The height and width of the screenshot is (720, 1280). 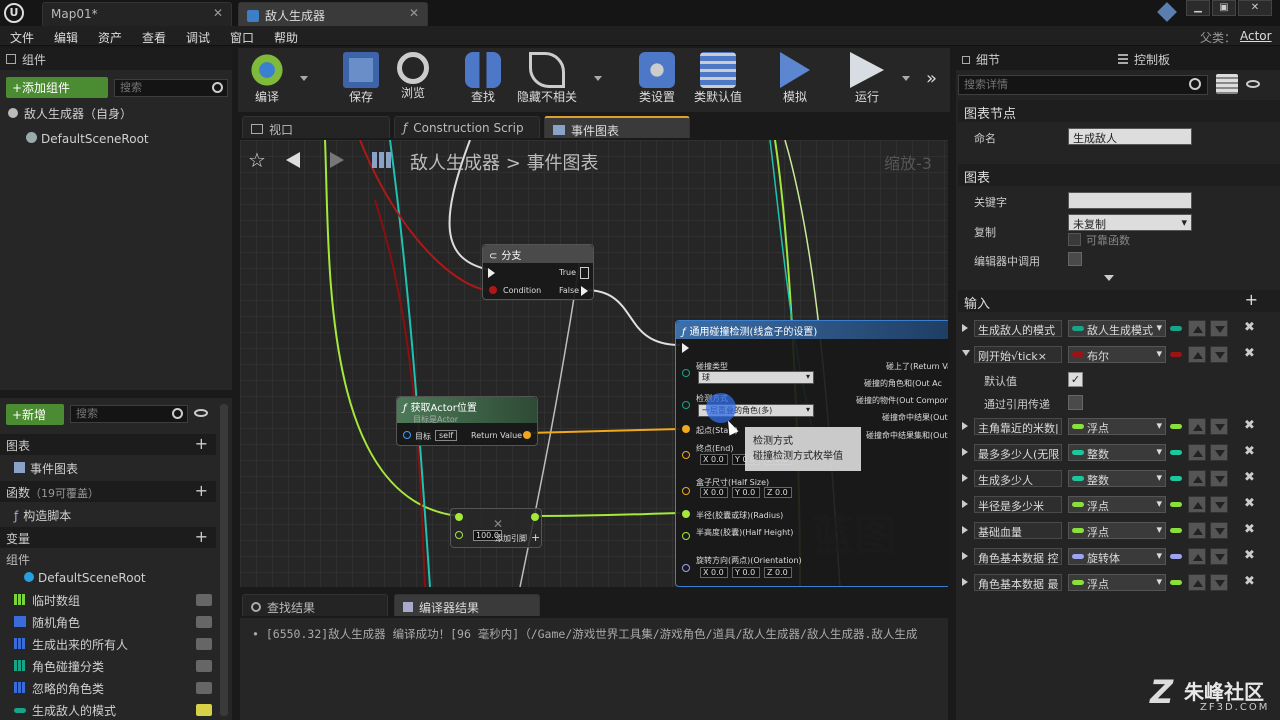 What do you see at coordinates (1075, 379) in the screenshot?
I see `default-value-checkbox: ✓` at bounding box center [1075, 379].